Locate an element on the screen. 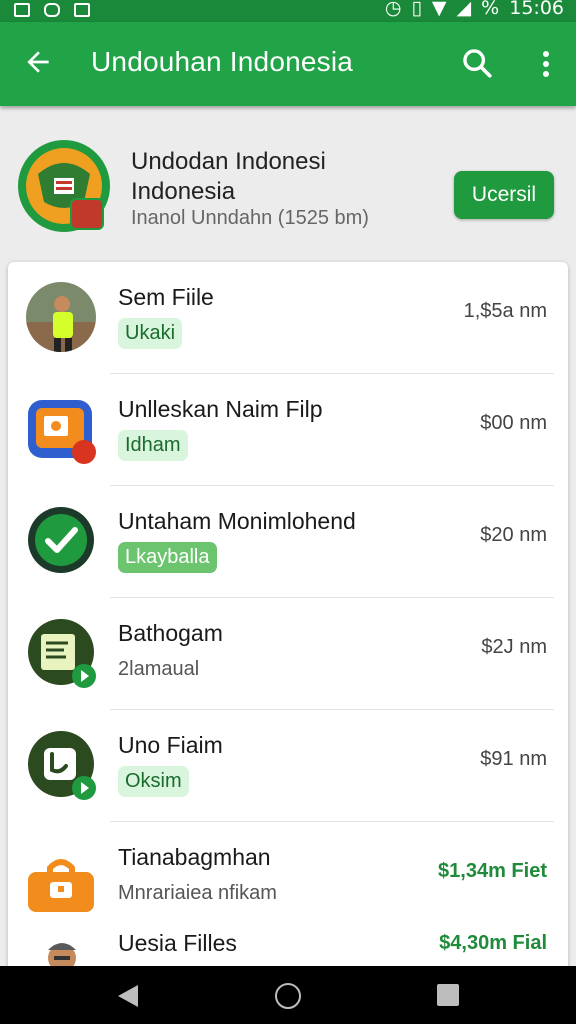 The width and height of the screenshot is (576, 1024). item-name: Tianabagmhan is located at coordinates (194, 857).